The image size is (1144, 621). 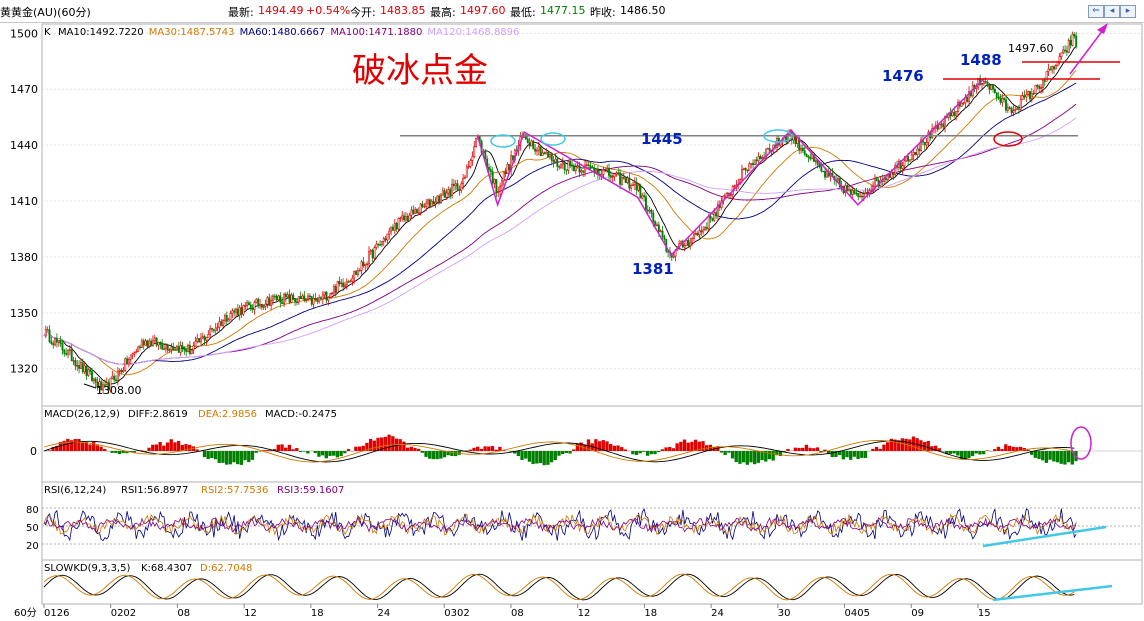 What do you see at coordinates (310, 490) in the screenshot?
I see `rsi3-value: RSI3:59.1607` at bounding box center [310, 490].